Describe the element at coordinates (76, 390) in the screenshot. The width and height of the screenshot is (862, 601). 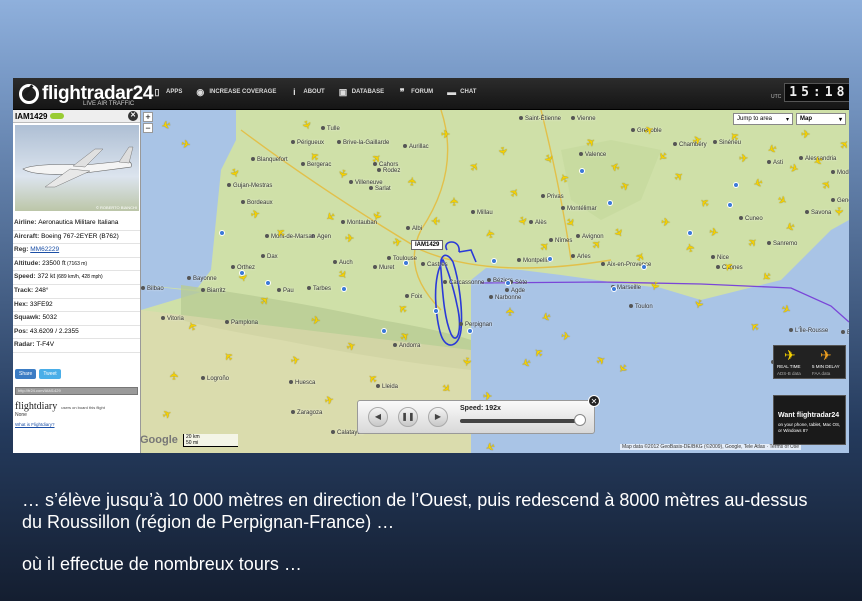
I see `flight-url-field: http://fr24.com/IAM1429` at that location.